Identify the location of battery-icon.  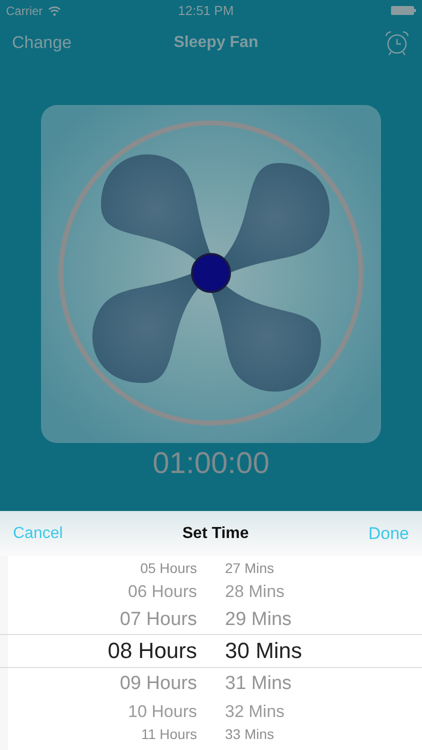
(403, 11).